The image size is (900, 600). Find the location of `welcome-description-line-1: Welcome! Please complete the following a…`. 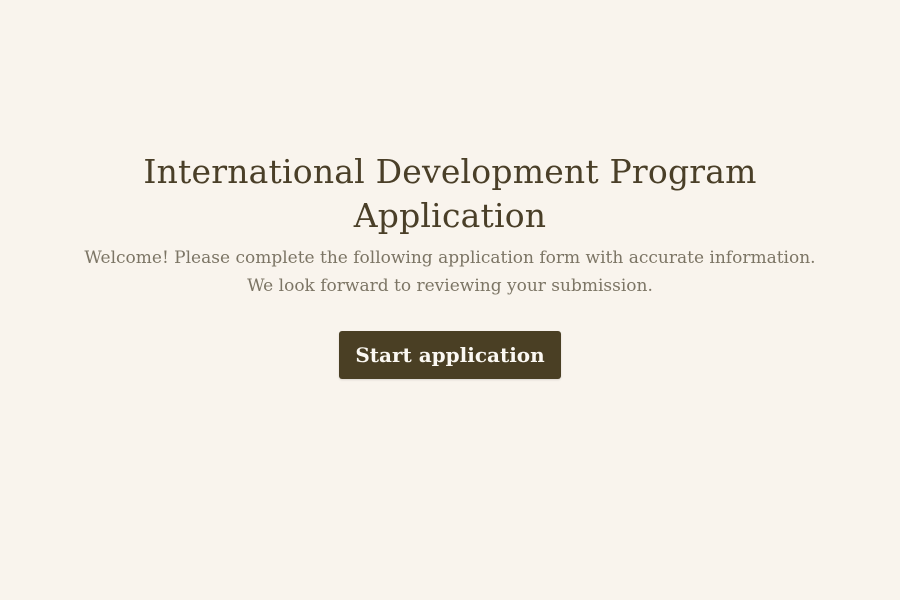

welcome-description-line-1: Welcome! Please complete the following a… is located at coordinates (450, 258).